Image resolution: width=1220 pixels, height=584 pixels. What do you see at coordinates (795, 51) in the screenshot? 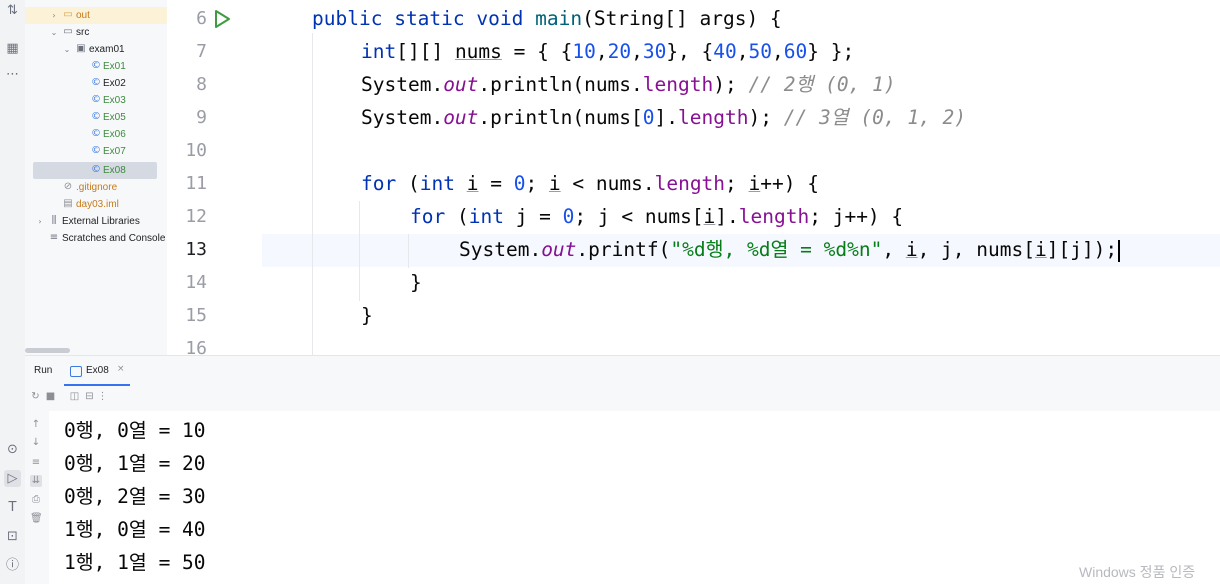
I see `token-number: 60` at bounding box center [795, 51].